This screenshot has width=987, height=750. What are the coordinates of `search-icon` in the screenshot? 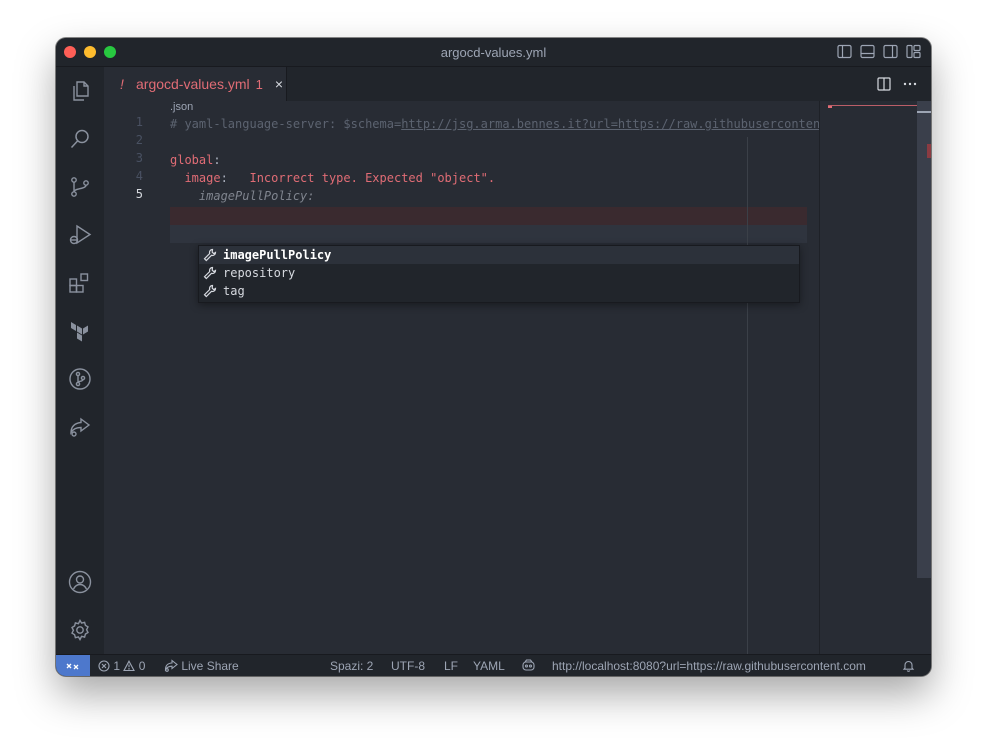 It's located at (80, 139).